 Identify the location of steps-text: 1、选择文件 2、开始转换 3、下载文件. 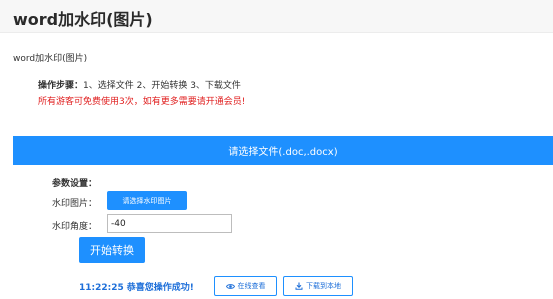
(162, 86).